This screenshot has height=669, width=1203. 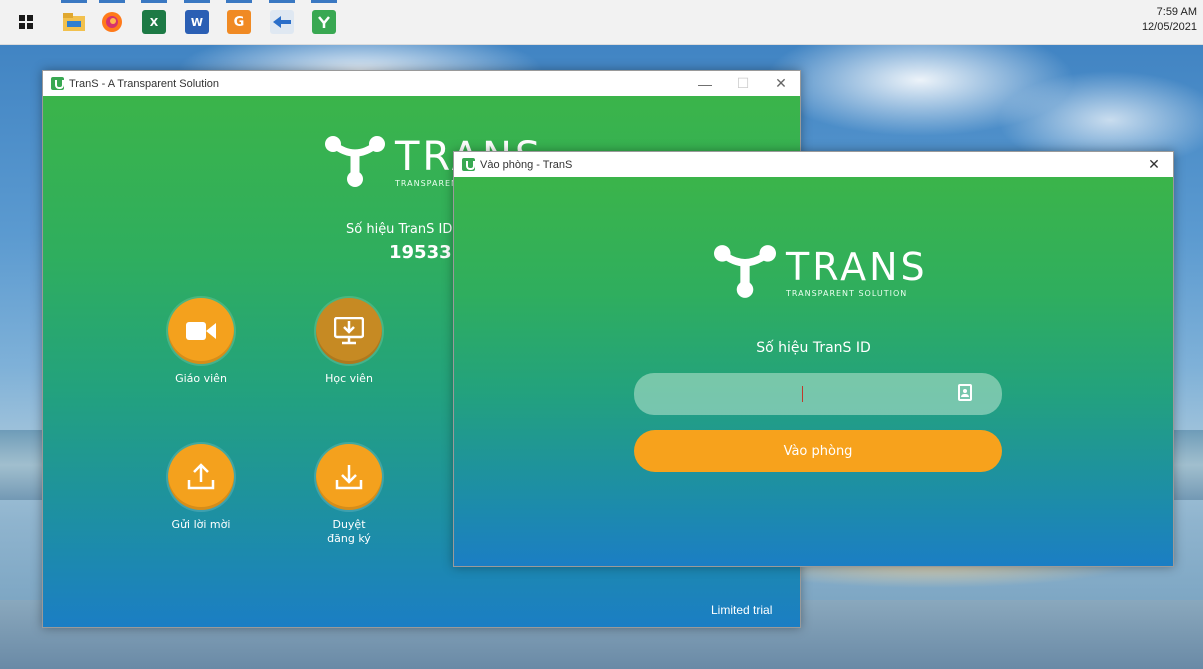 What do you see at coordinates (197, 22) in the screenshot?
I see `word-icon: W` at bounding box center [197, 22].